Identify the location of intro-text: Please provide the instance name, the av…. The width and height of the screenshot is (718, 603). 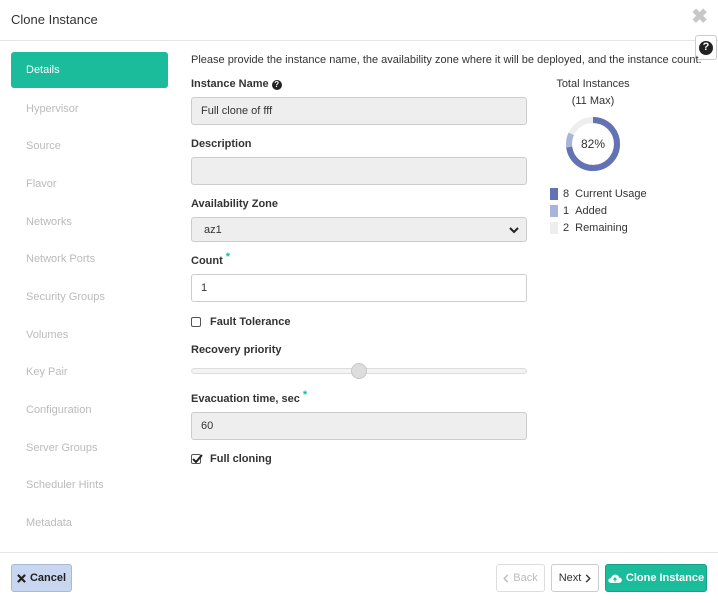
(446, 60).